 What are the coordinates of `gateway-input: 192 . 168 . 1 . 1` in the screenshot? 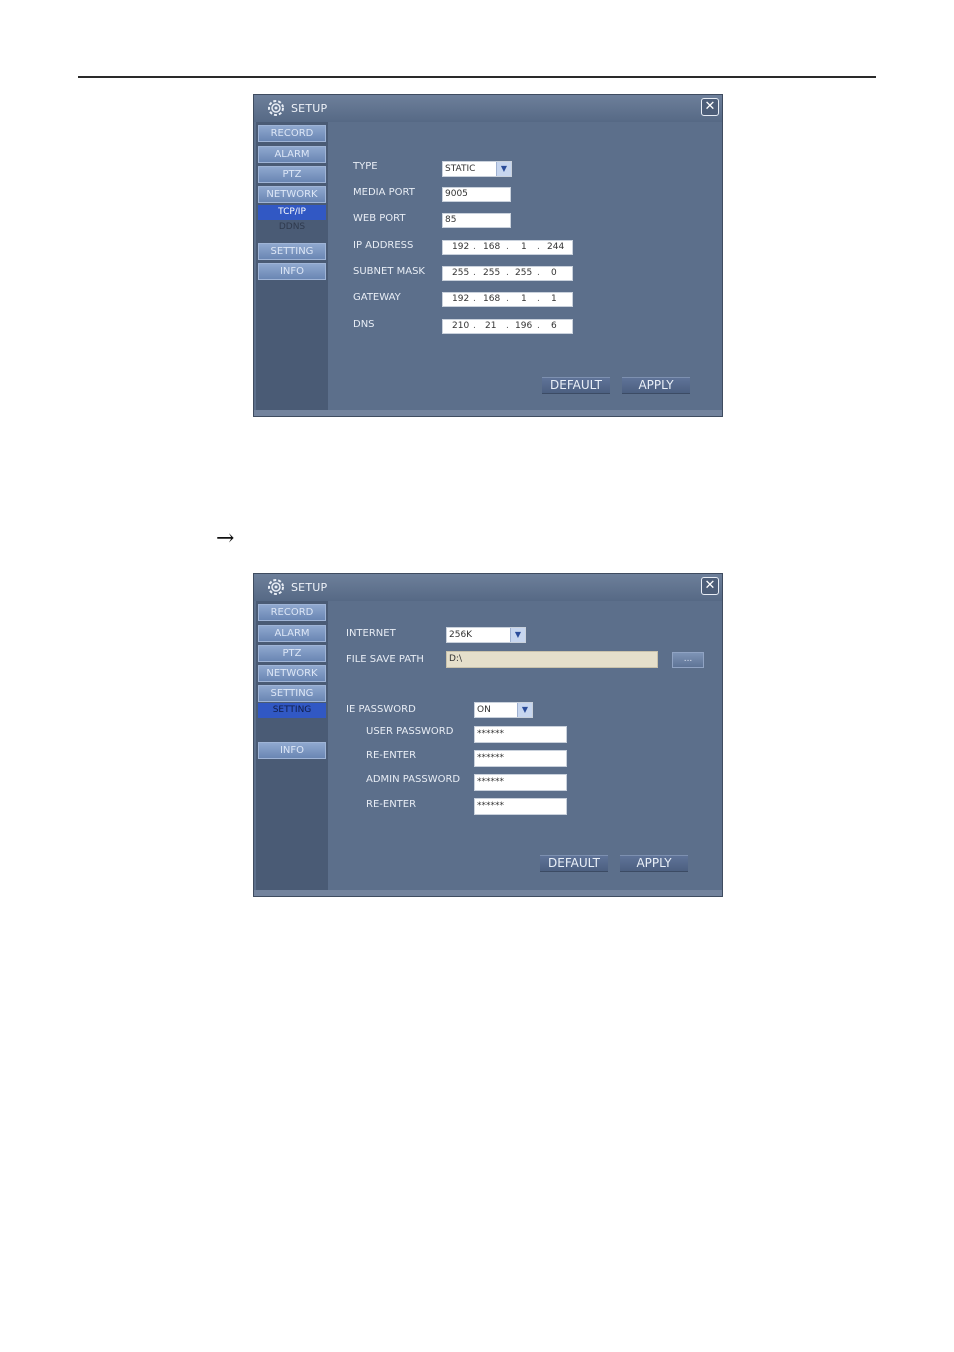 It's located at (507, 299).